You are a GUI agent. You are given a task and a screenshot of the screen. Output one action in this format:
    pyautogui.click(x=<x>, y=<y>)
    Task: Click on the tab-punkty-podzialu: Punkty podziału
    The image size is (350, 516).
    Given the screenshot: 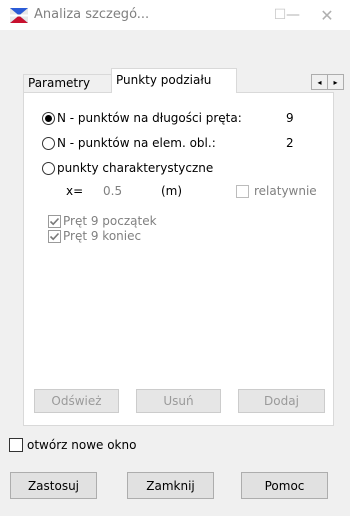 What is the action you would take?
    pyautogui.click(x=174, y=80)
    